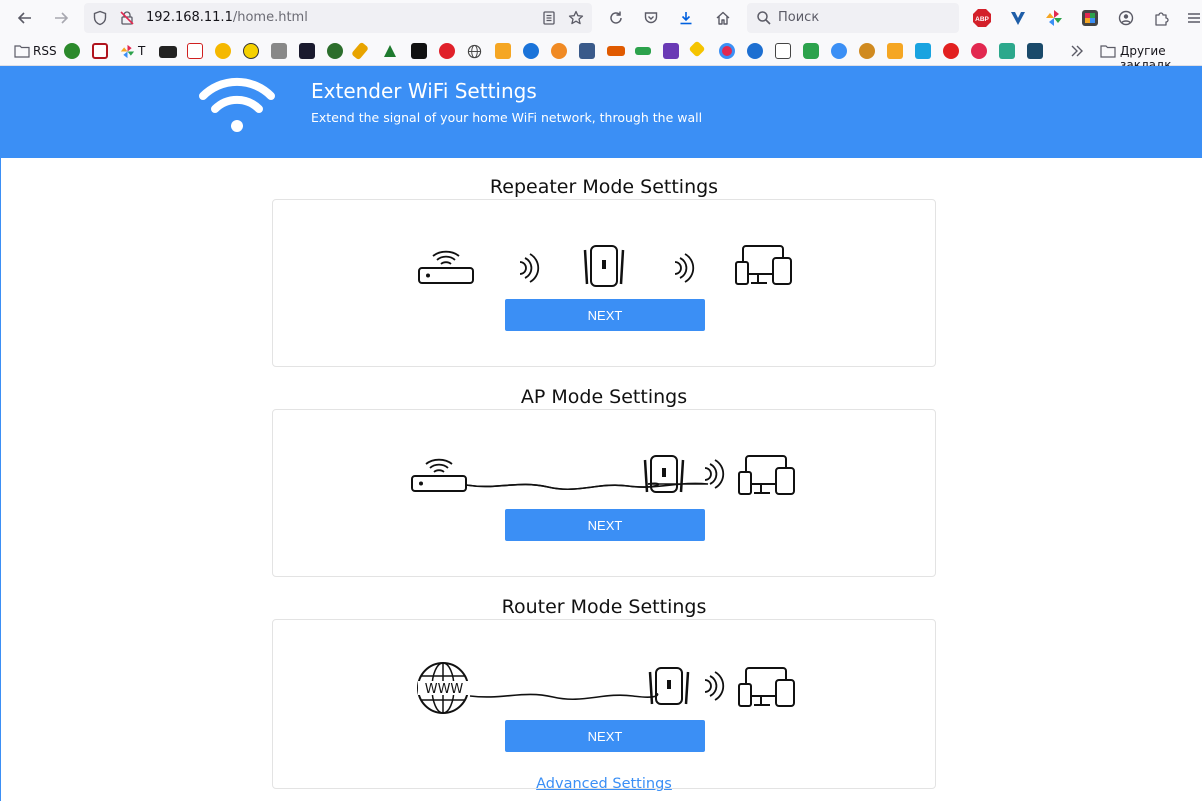 Image resolution: width=1202 pixels, height=801 pixels. What do you see at coordinates (664, 474) in the screenshot?
I see `extender-icon` at bounding box center [664, 474].